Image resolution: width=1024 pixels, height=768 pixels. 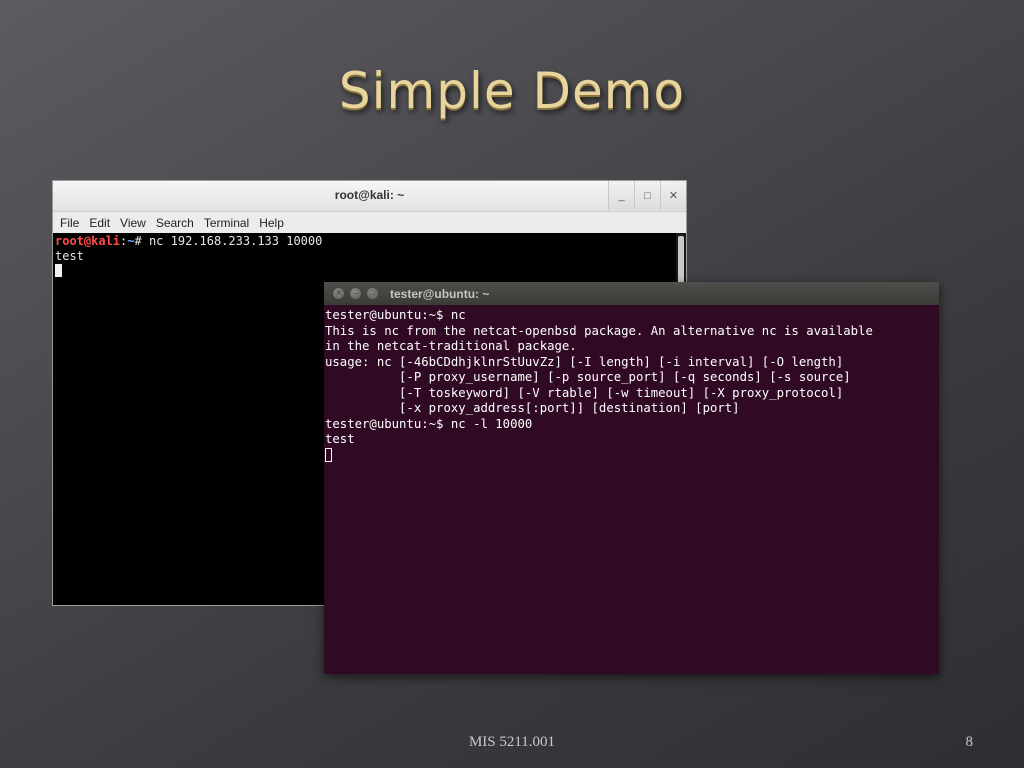 I want to click on prompt-path: ~, so click(x=131, y=241).